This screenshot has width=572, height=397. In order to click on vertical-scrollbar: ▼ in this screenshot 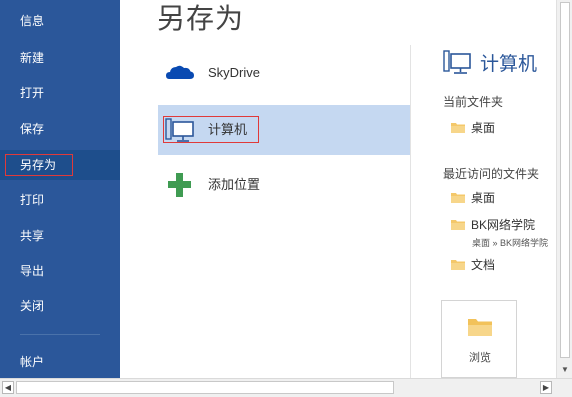, I will do `click(564, 189)`.